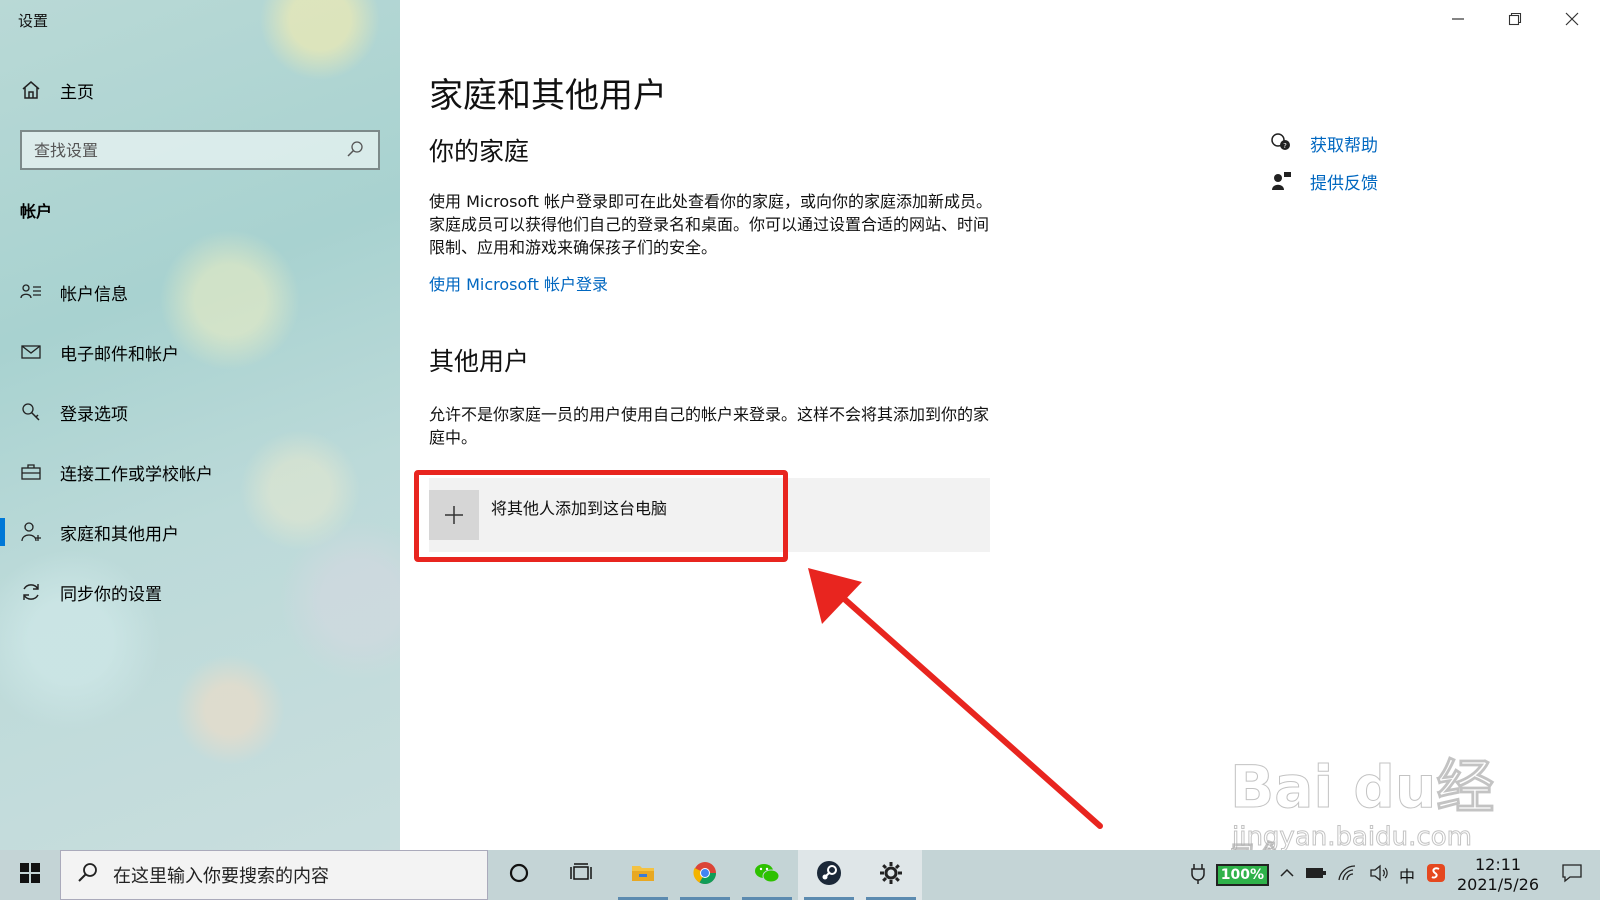 This screenshot has width=1600, height=900. Describe the element at coordinates (200, 532) in the screenshot. I see `sidebar-item-family: 家庭和其他用户` at that location.